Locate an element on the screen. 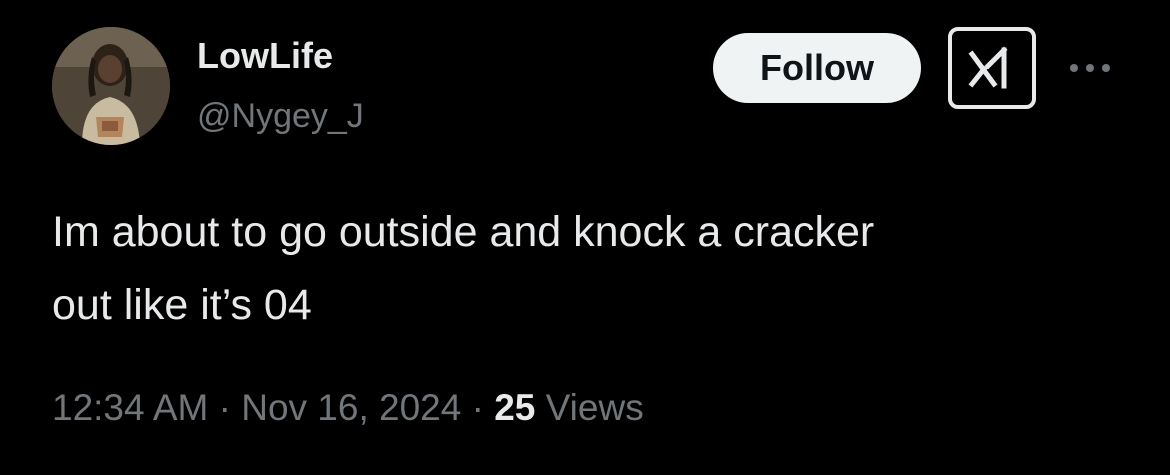  avatar-photo is located at coordinates (111, 86).